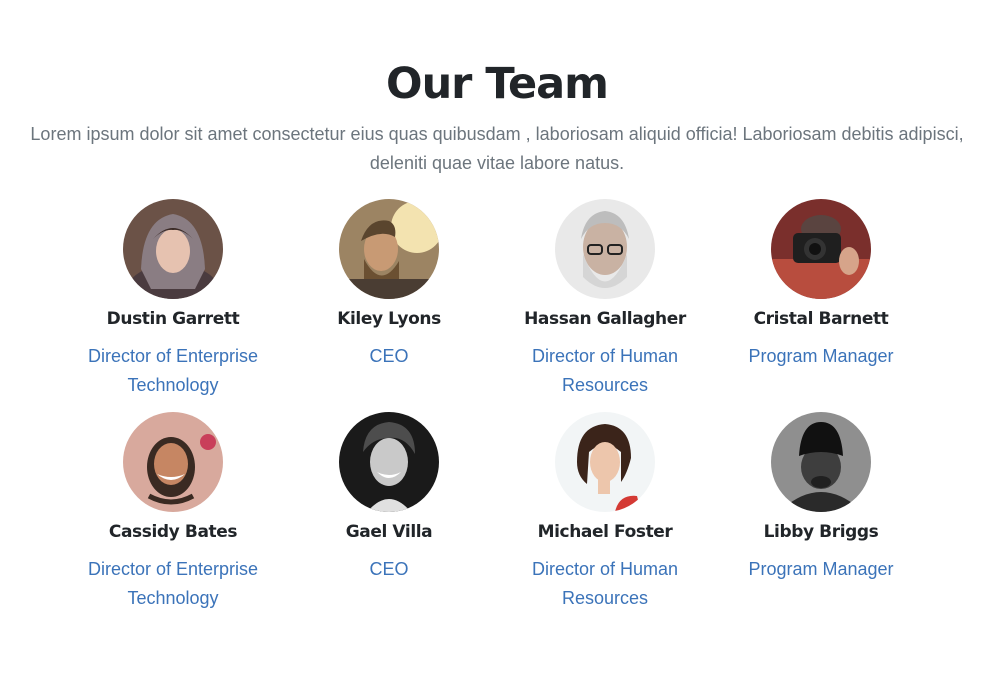  Describe the element at coordinates (497, 84) in the screenshot. I see `page-title: Our Team` at that location.